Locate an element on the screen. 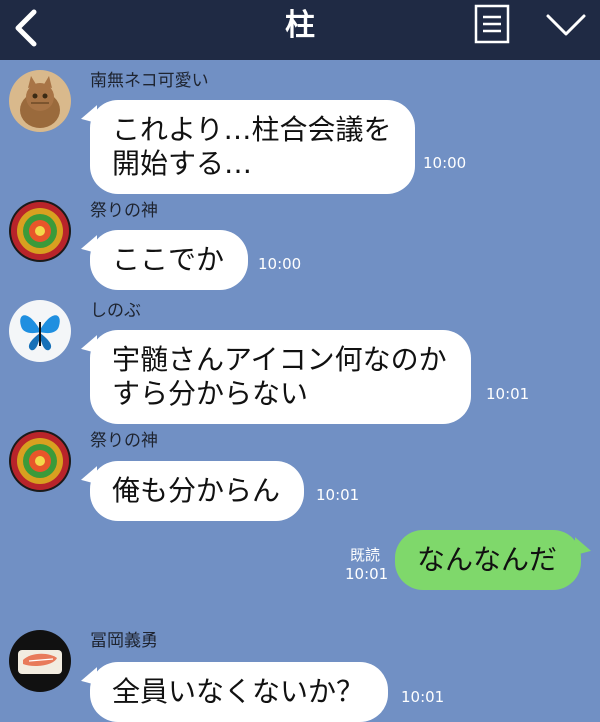 This screenshot has width=600, height=722. butterfly-avatar is located at coordinates (40, 331).